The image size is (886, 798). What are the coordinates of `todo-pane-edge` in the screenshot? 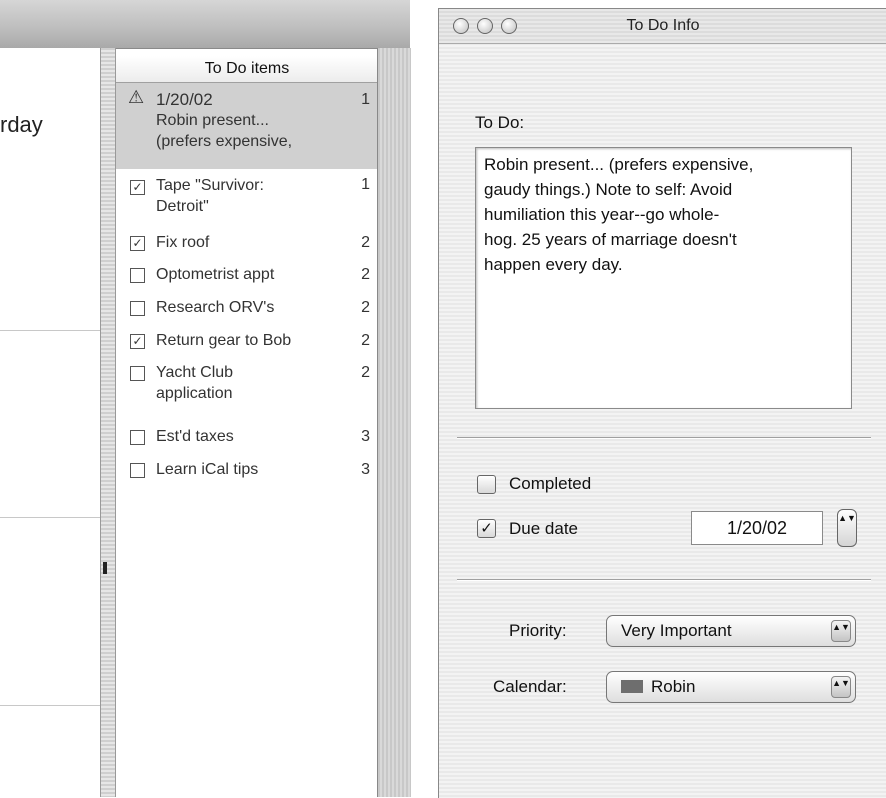 It's located at (394, 422).